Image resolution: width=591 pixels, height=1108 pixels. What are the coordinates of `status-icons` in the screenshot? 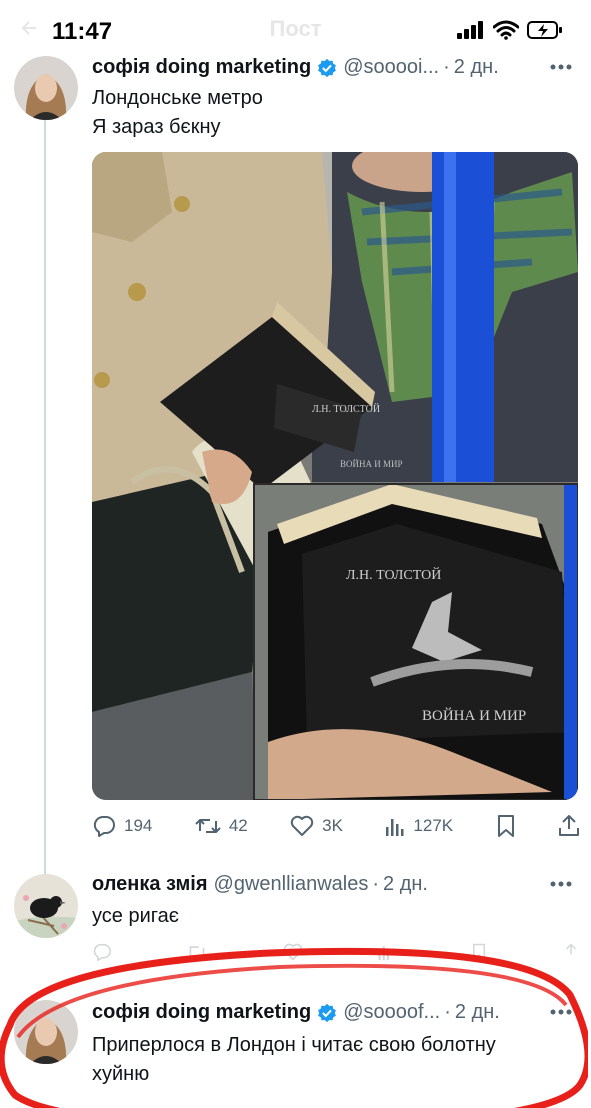 It's located at (510, 30).